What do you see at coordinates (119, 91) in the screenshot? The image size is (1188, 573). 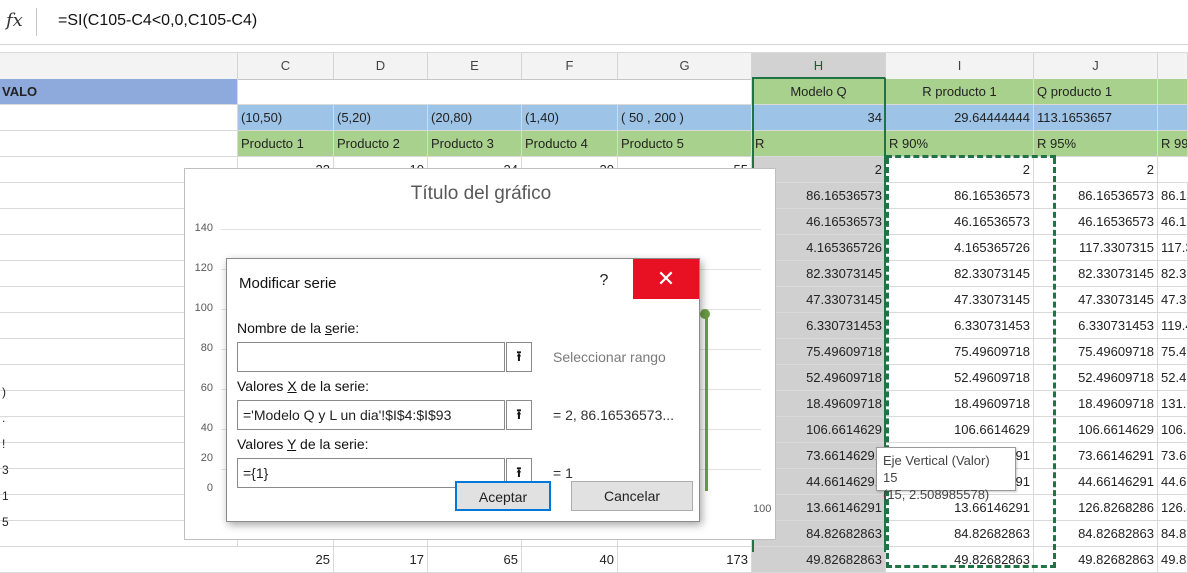 I see `cell: VALO` at bounding box center [119, 91].